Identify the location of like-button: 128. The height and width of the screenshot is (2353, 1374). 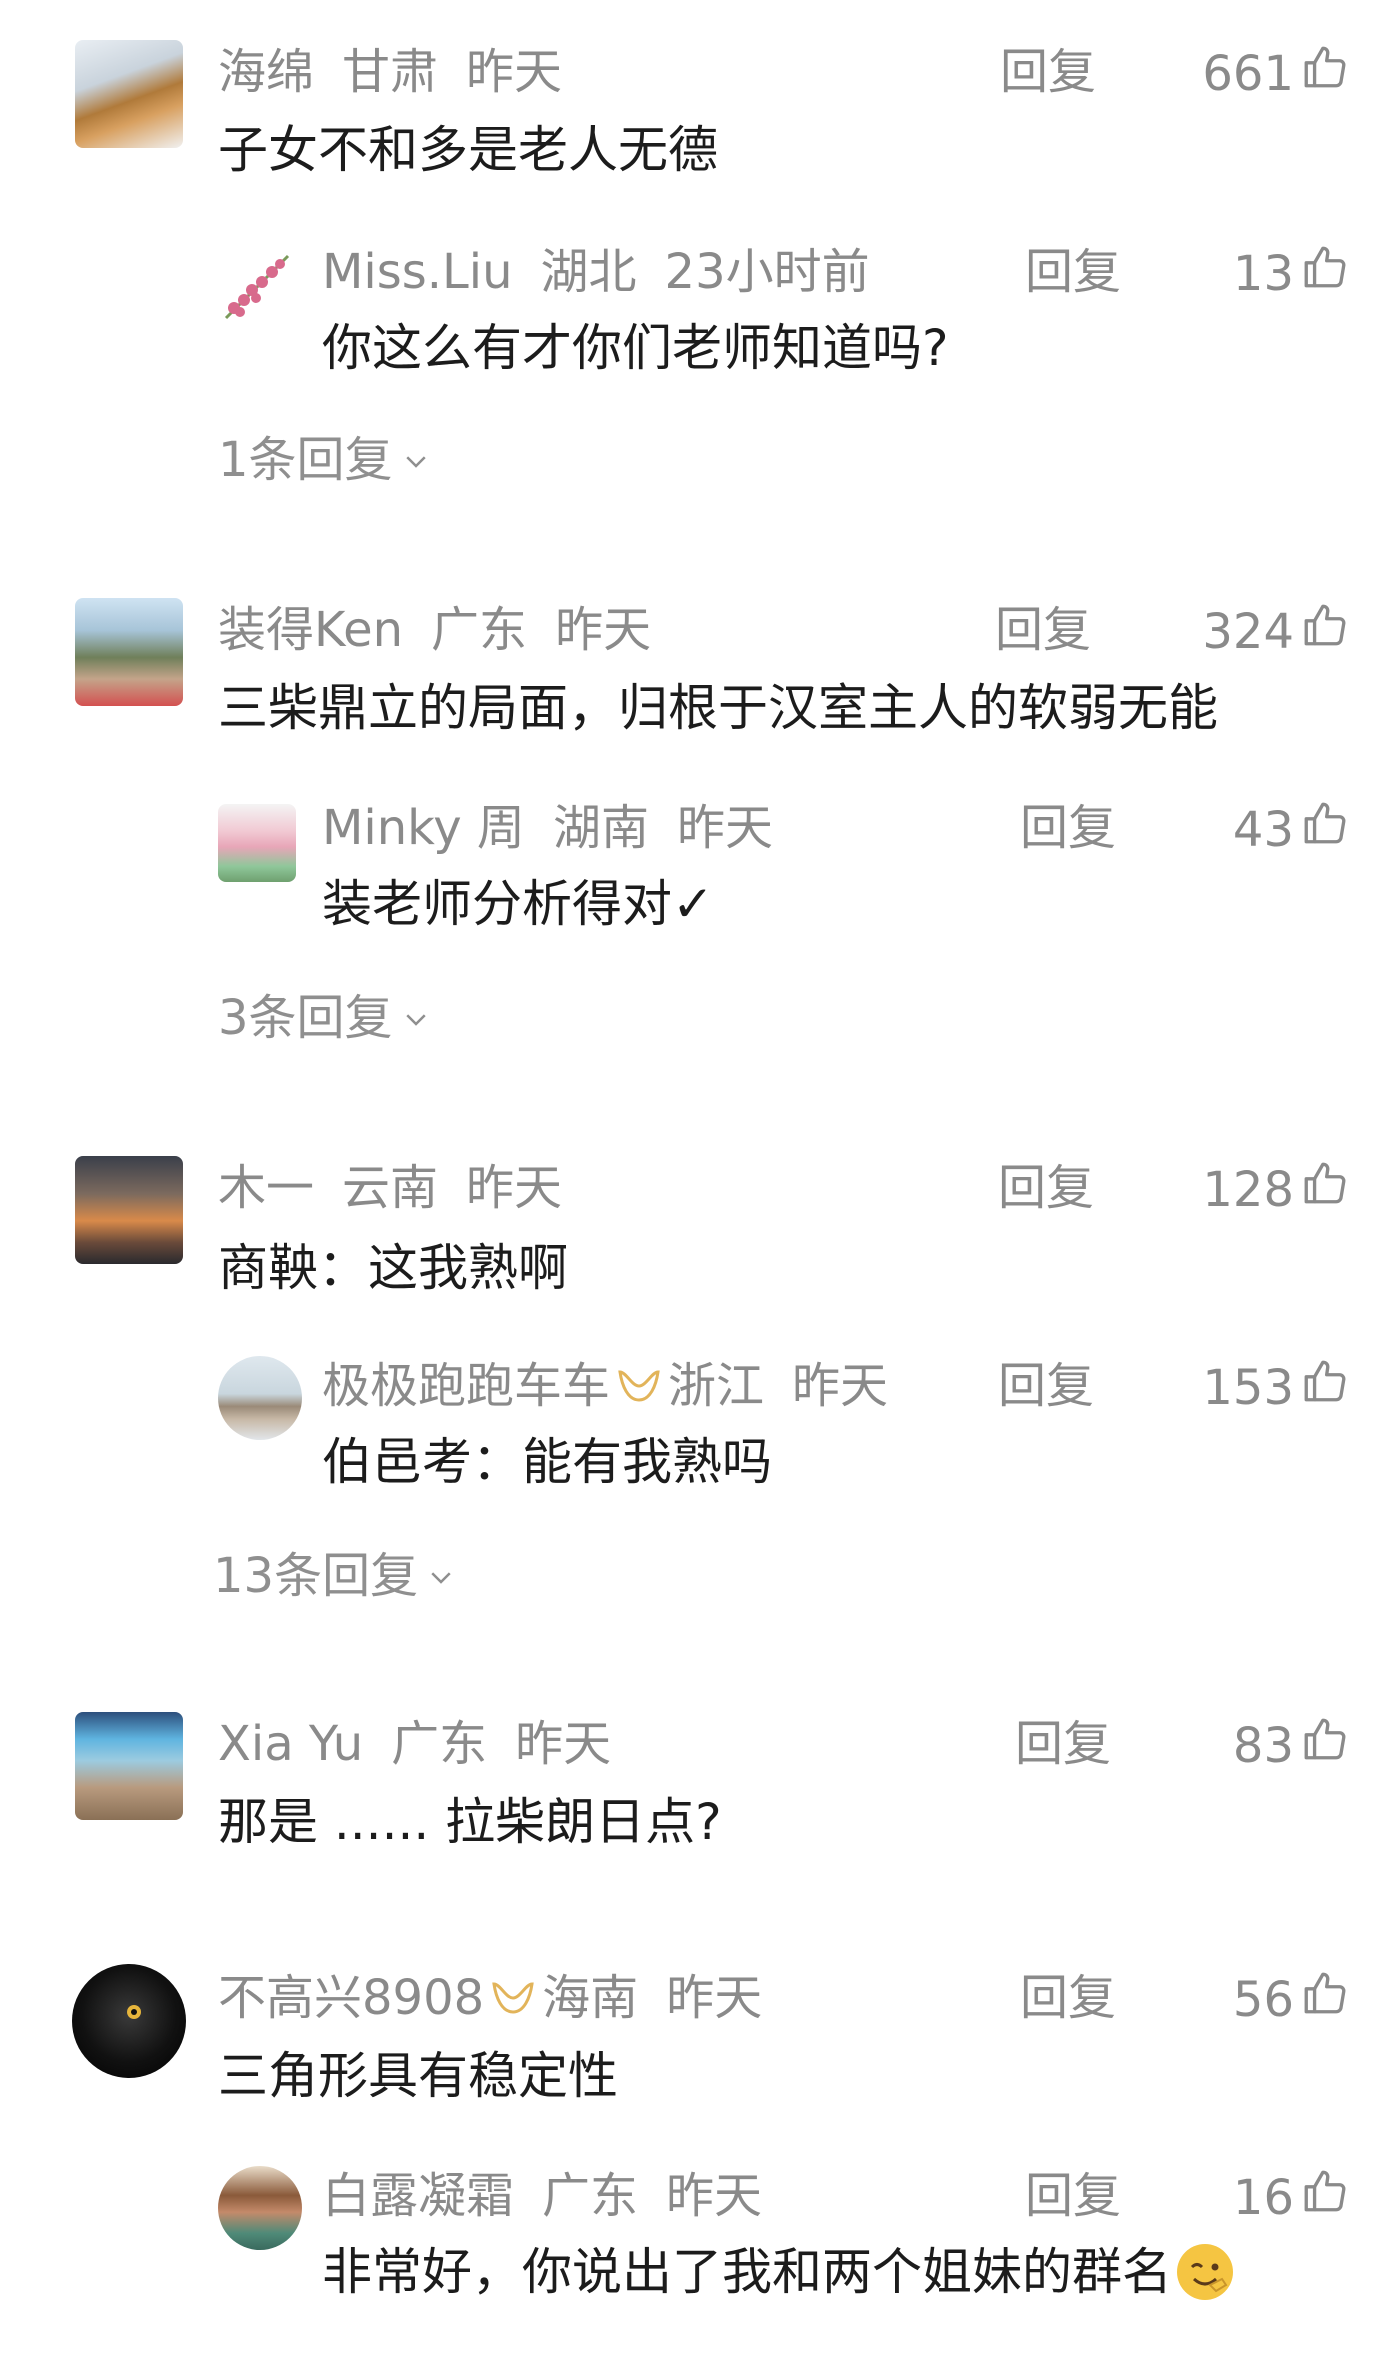
(1276, 1190).